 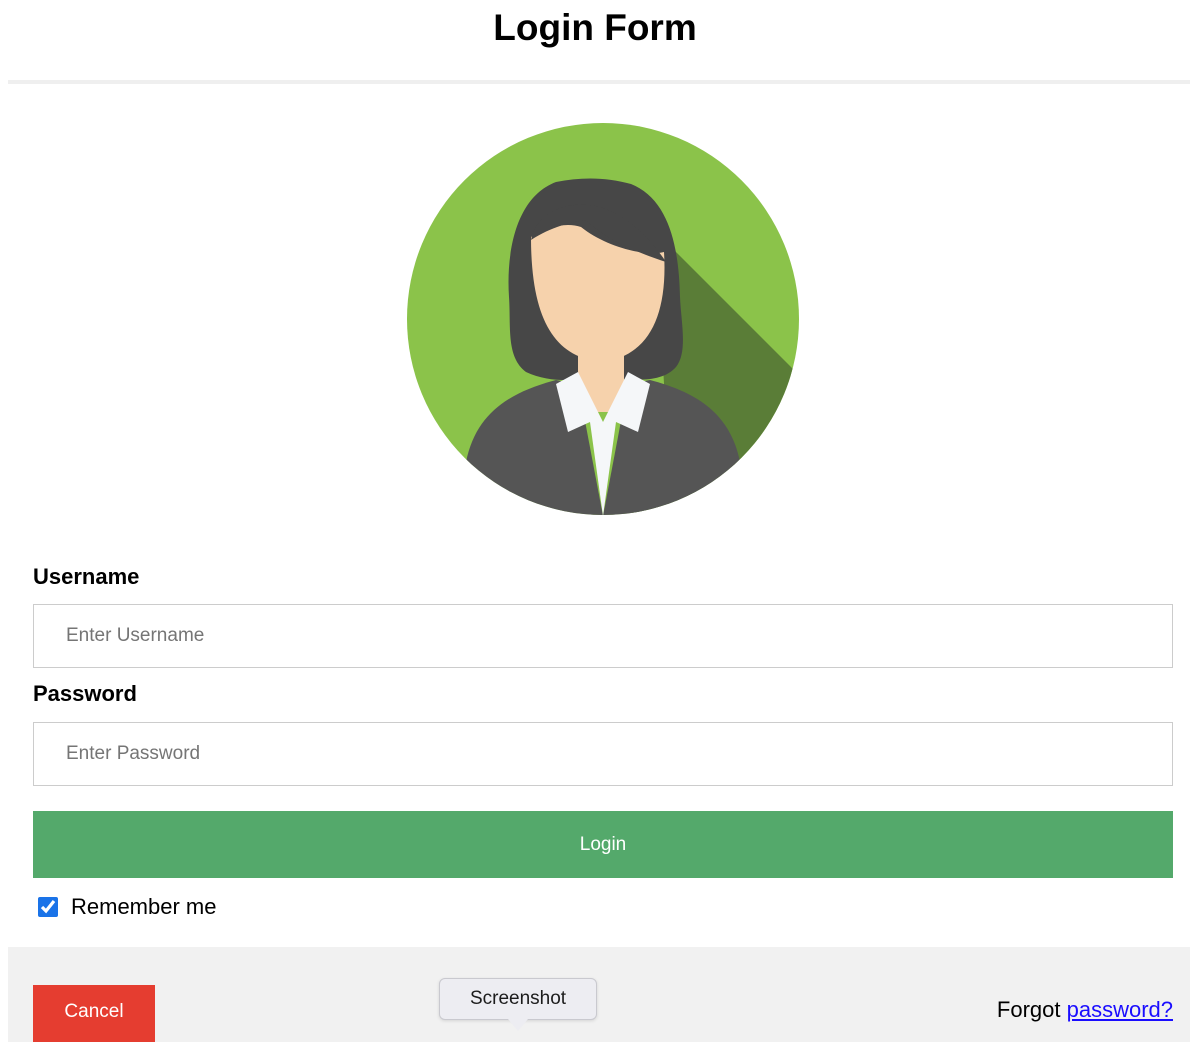 I want to click on cancel-button: Cancel, so click(x=94, y=1013).